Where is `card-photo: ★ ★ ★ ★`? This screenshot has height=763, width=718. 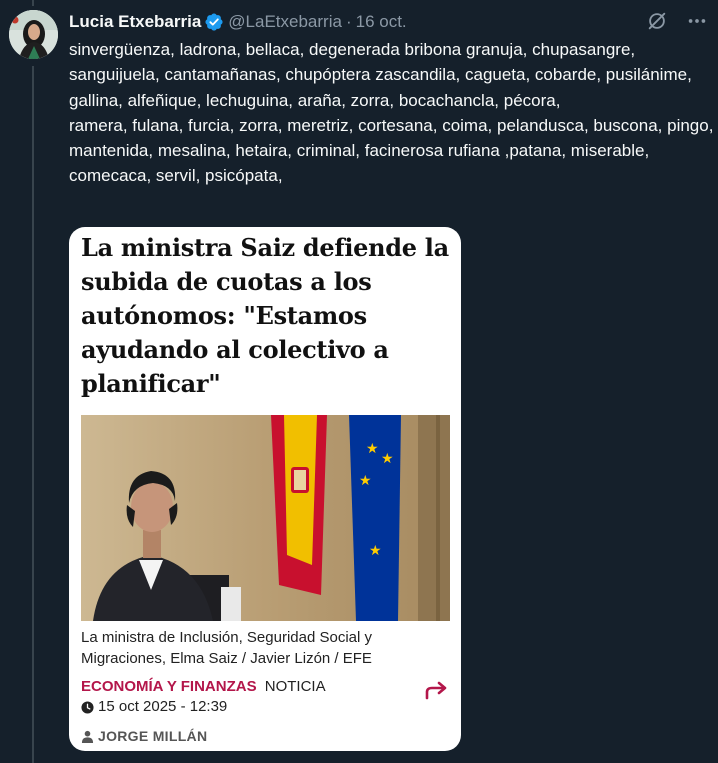 card-photo: ★ ★ ★ ★ is located at coordinates (265, 518).